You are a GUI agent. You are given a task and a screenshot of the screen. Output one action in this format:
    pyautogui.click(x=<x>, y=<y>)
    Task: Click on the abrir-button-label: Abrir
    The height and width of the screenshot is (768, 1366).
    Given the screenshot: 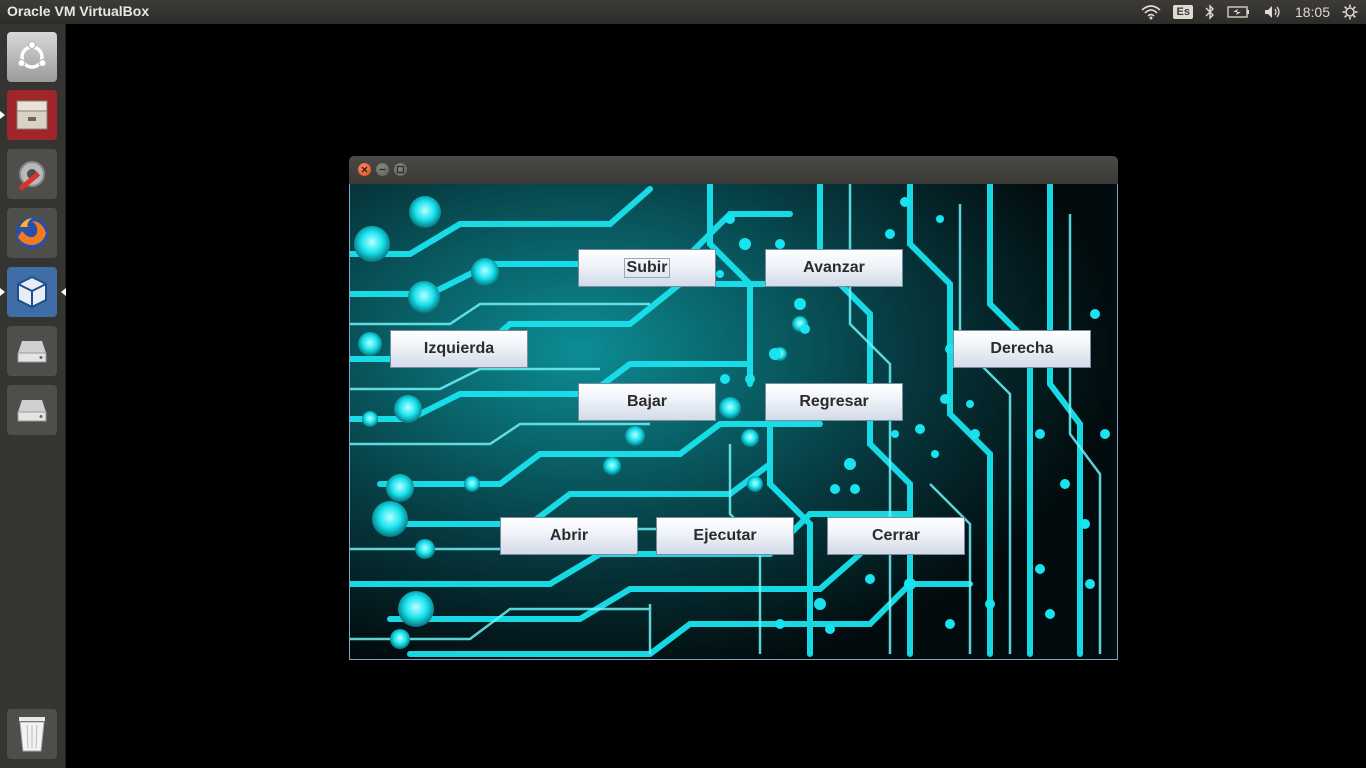 What is the action you would take?
    pyautogui.click(x=569, y=535)
    